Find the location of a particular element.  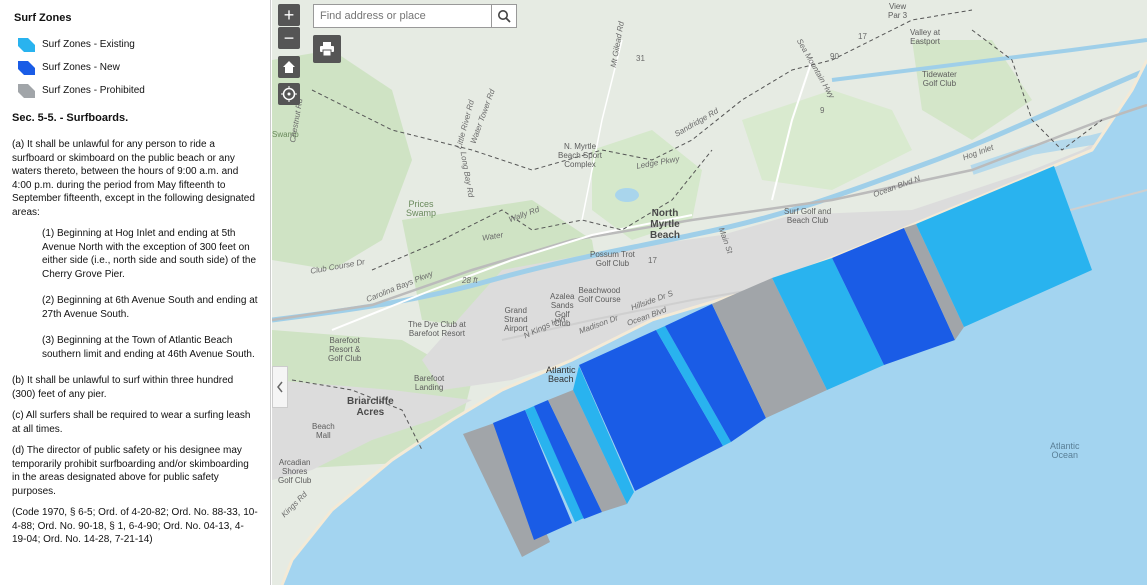

search-icon is located at coordinates (504, 16).